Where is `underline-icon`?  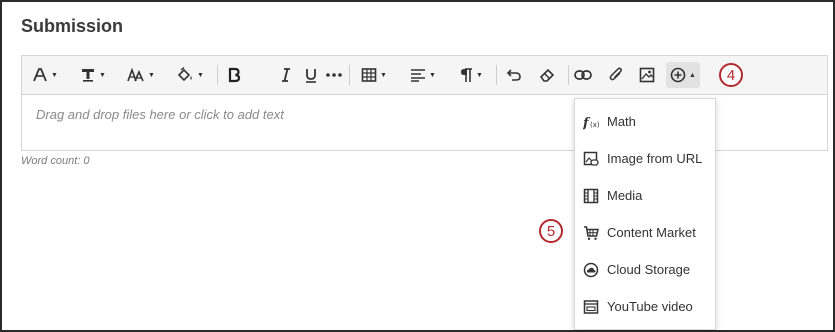 underline-icon is located at coordinates (311, 75).